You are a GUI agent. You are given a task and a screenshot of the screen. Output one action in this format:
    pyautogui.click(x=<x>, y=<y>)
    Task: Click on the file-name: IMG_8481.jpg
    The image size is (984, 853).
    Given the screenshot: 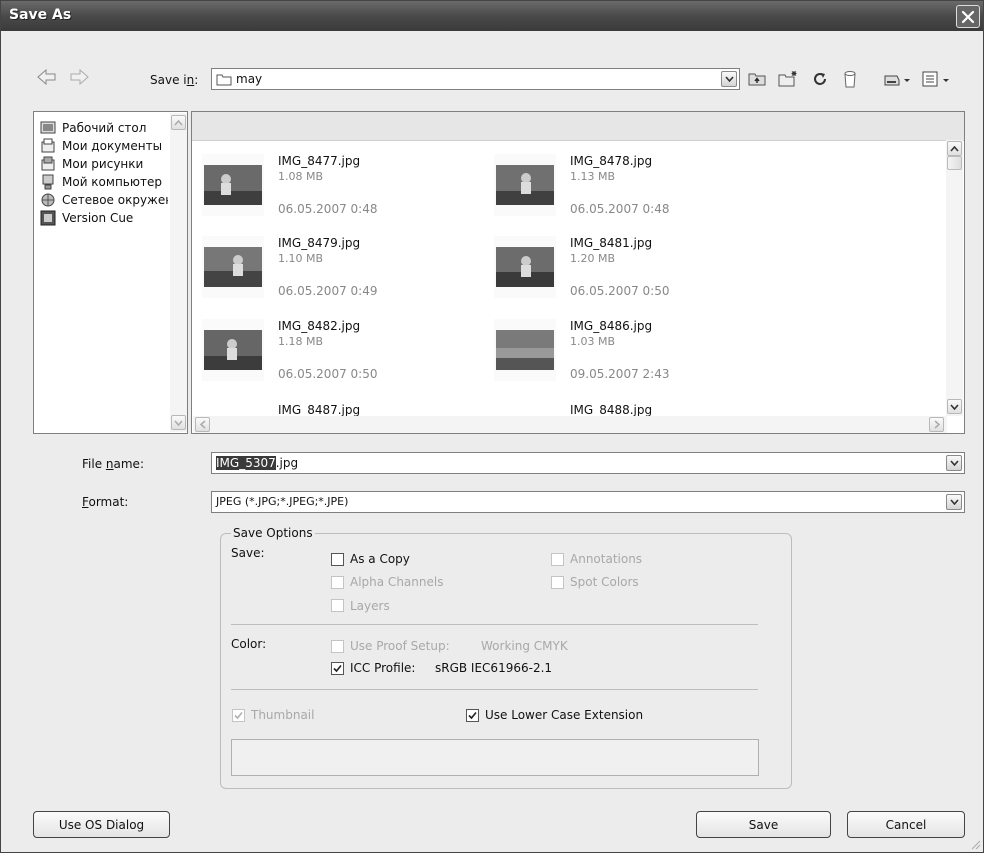 What is the action you would take?
    pyautogui.click(x=611, y=243)
    